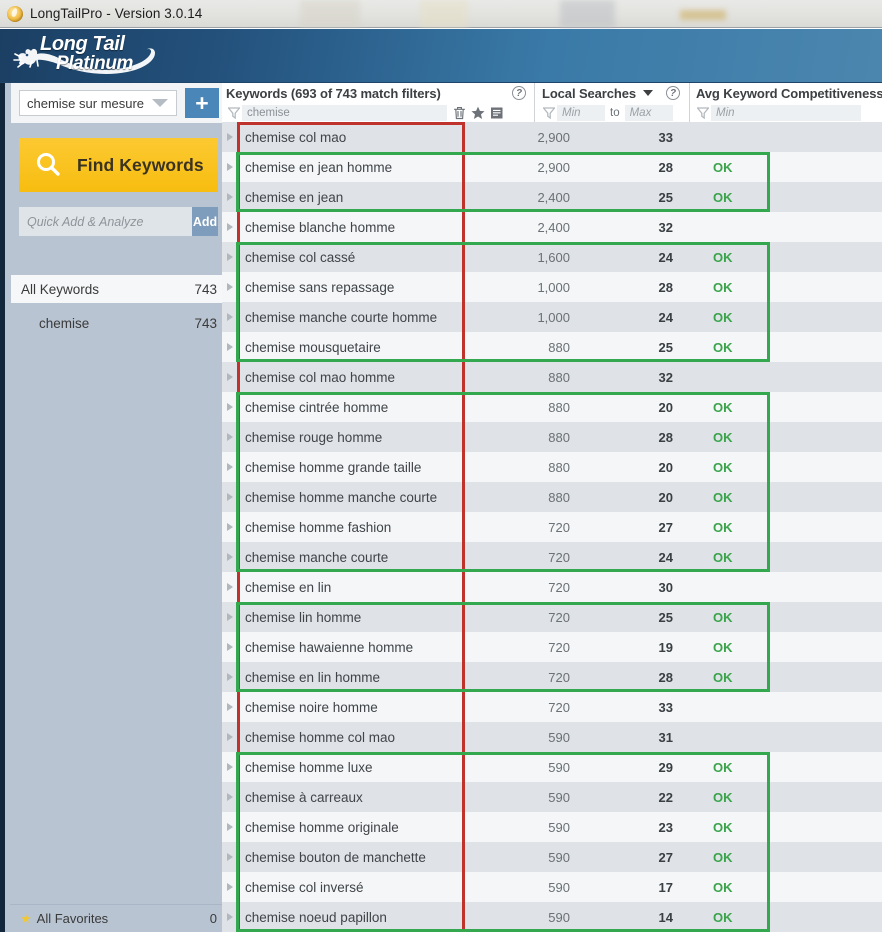 Image resolution: width=882 pixels, height=932 pixels. Describe the element at coordinates (587, 14) in the screenshot. I see `desktop-blur-c` at that location.